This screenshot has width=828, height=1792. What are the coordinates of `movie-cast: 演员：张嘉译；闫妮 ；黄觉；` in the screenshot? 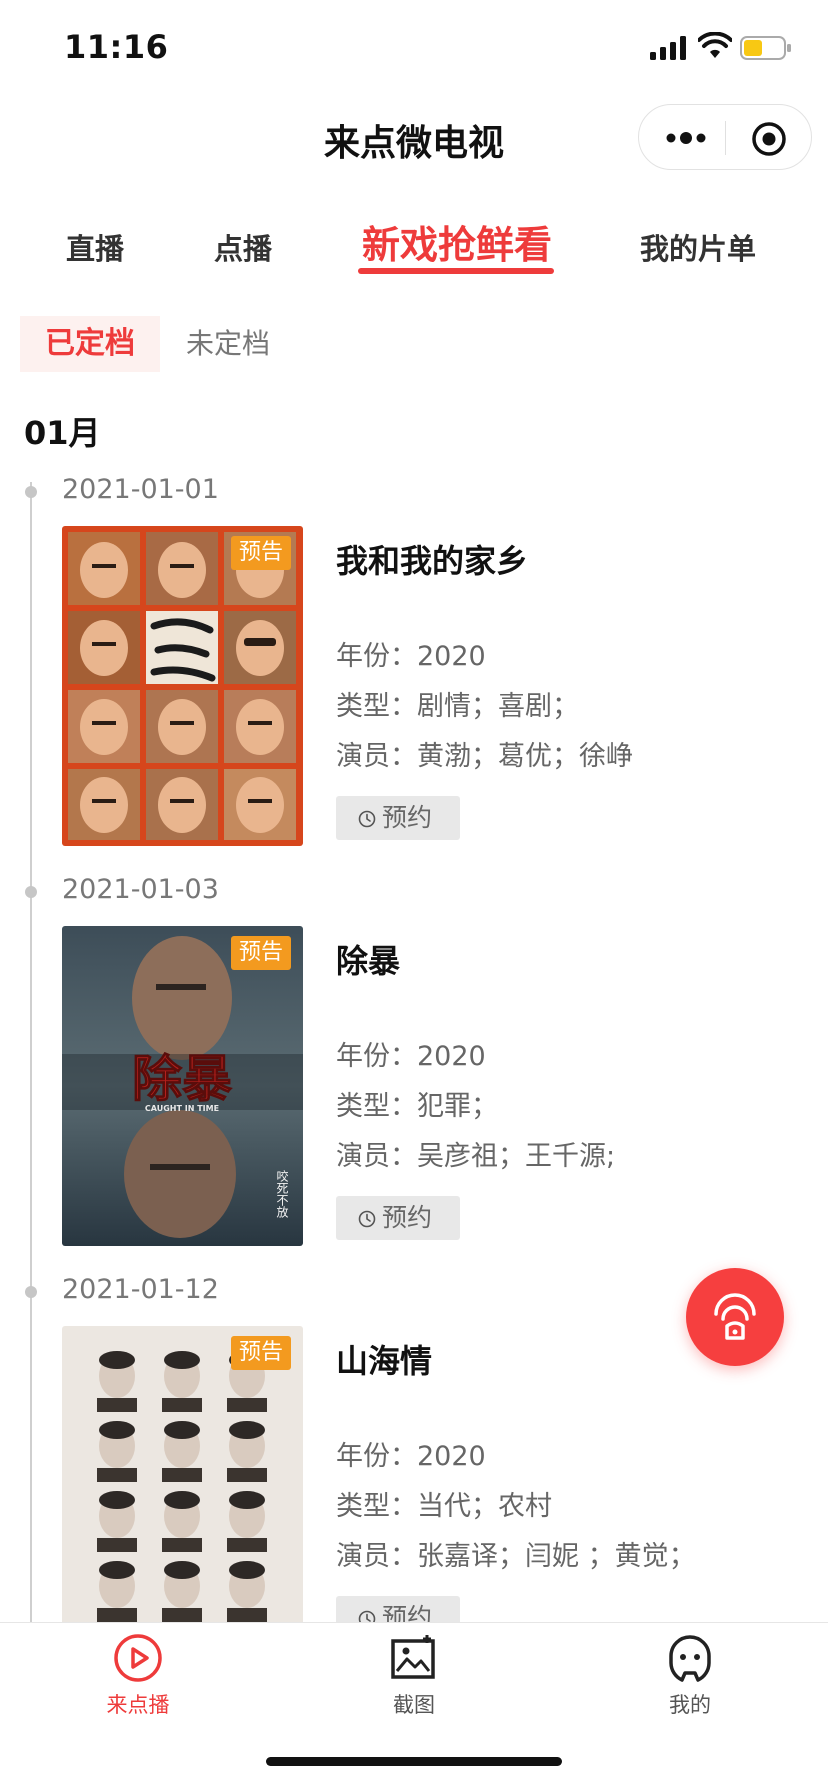 It's located at (516, 1553).